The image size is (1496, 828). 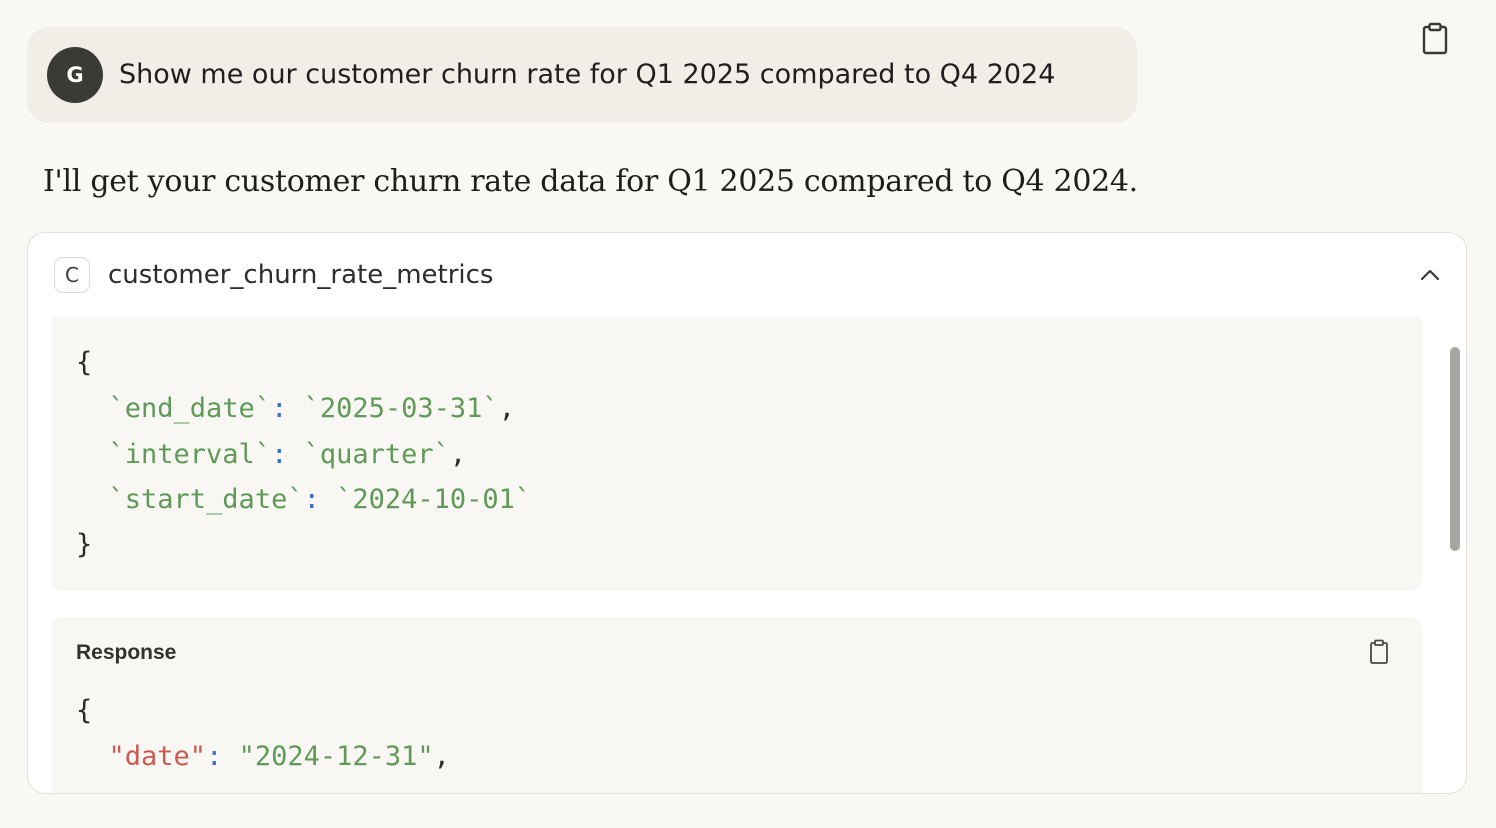 What do you see at coordinates (295, 409) in the screenshot?
I see `code-param-line: `end_date`: `2025-03-31`,` at bounding box center [295, 409].